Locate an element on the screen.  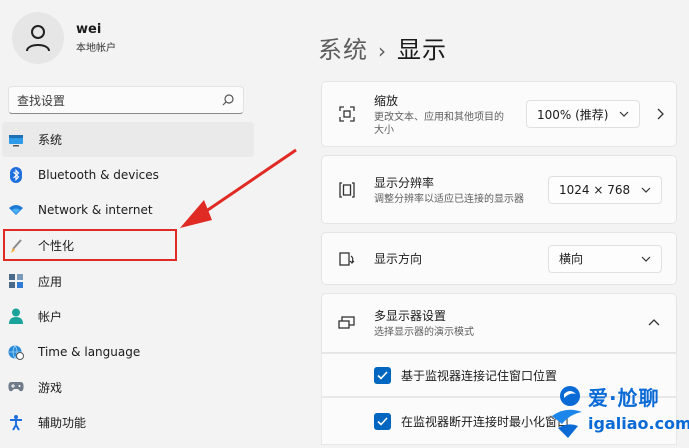
gamepad-icon is located at coordinates (16, 387).